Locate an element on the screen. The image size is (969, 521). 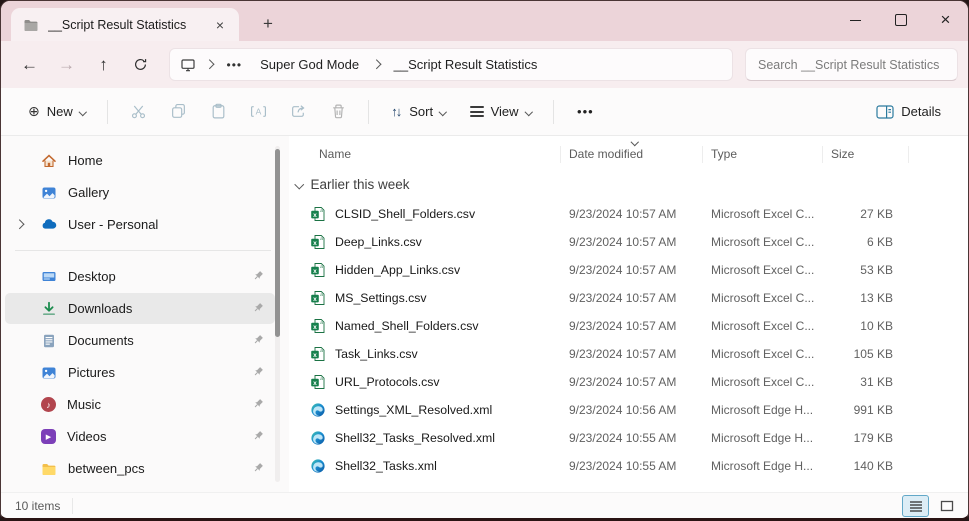
file-size: 27 KB is located at coordinates (876, 214).